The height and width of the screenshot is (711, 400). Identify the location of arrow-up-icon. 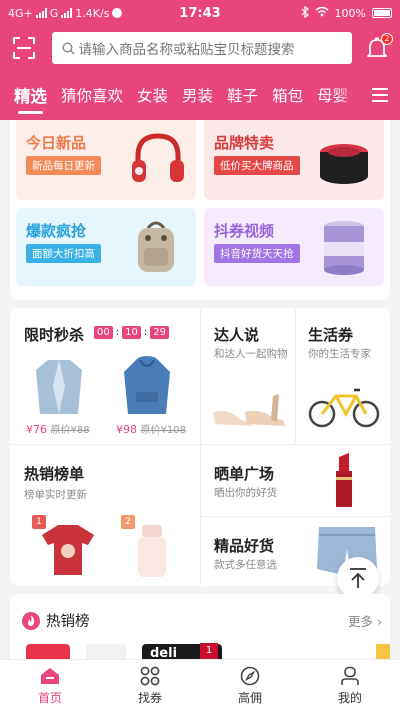
(358, 578).